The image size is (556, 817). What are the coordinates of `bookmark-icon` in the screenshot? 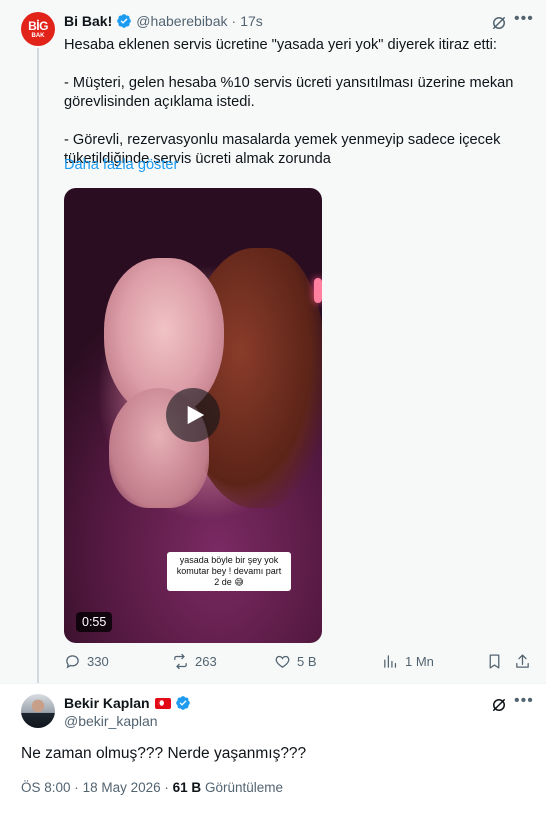 It's located at (494, 661).